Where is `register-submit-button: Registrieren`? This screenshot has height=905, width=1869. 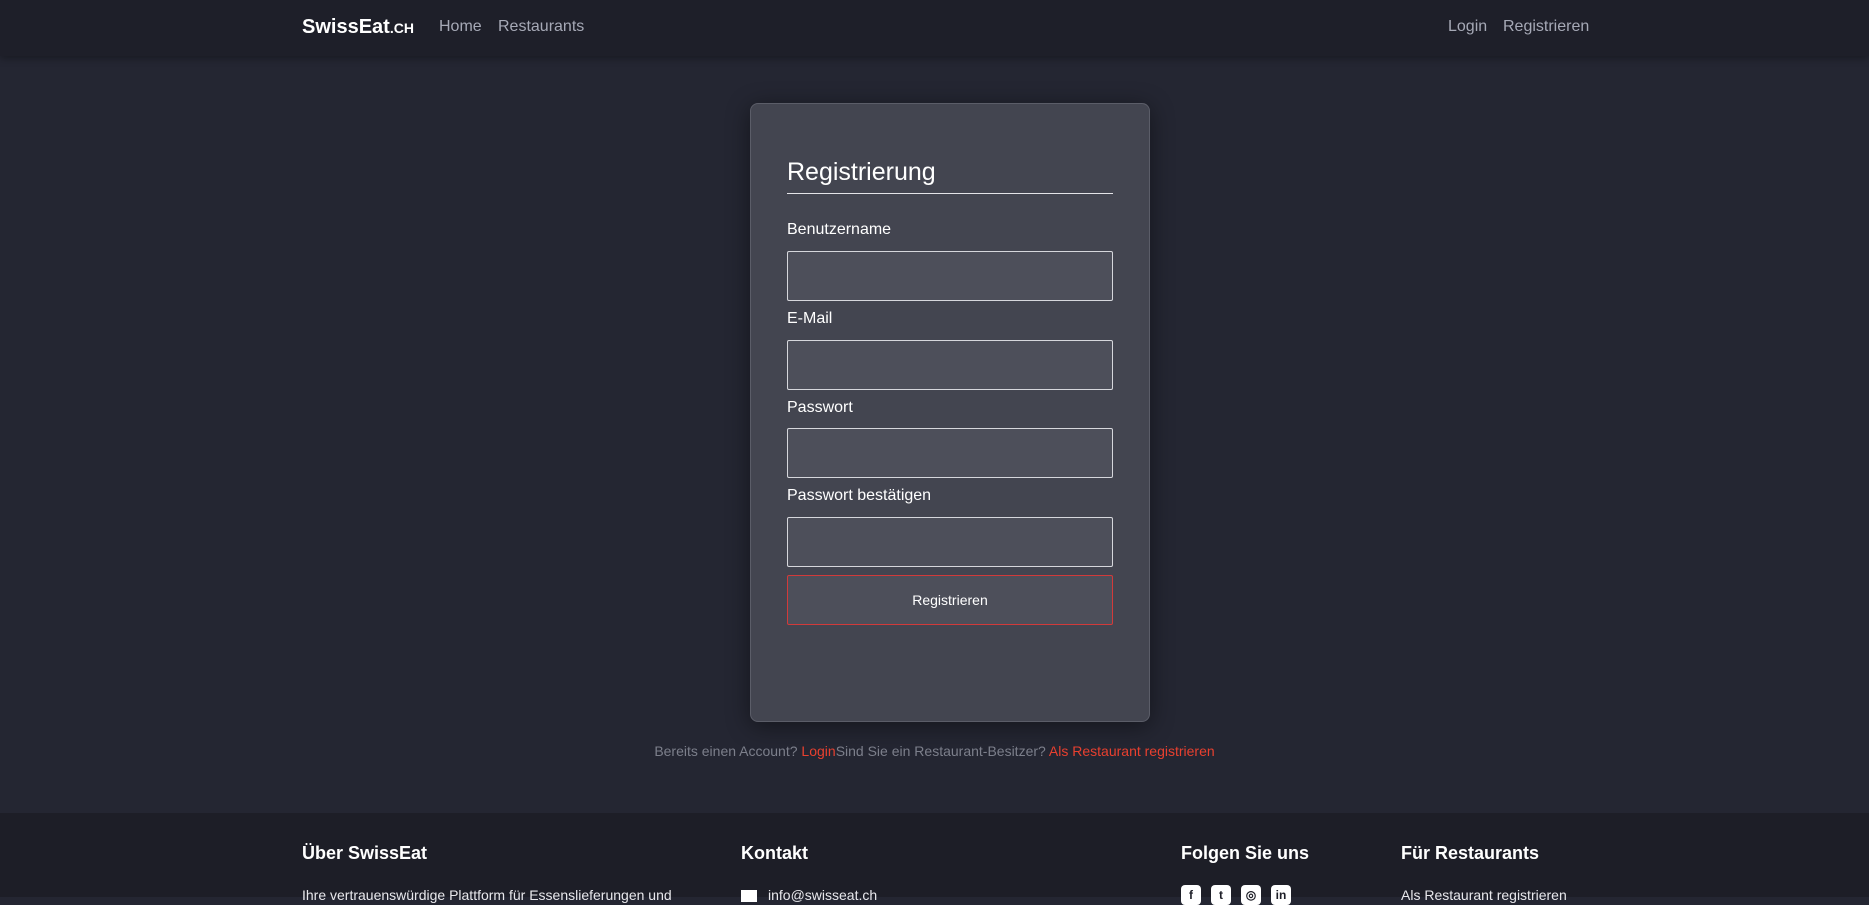
register-submit-button: Registrieren is located at coordinates (950, 600).